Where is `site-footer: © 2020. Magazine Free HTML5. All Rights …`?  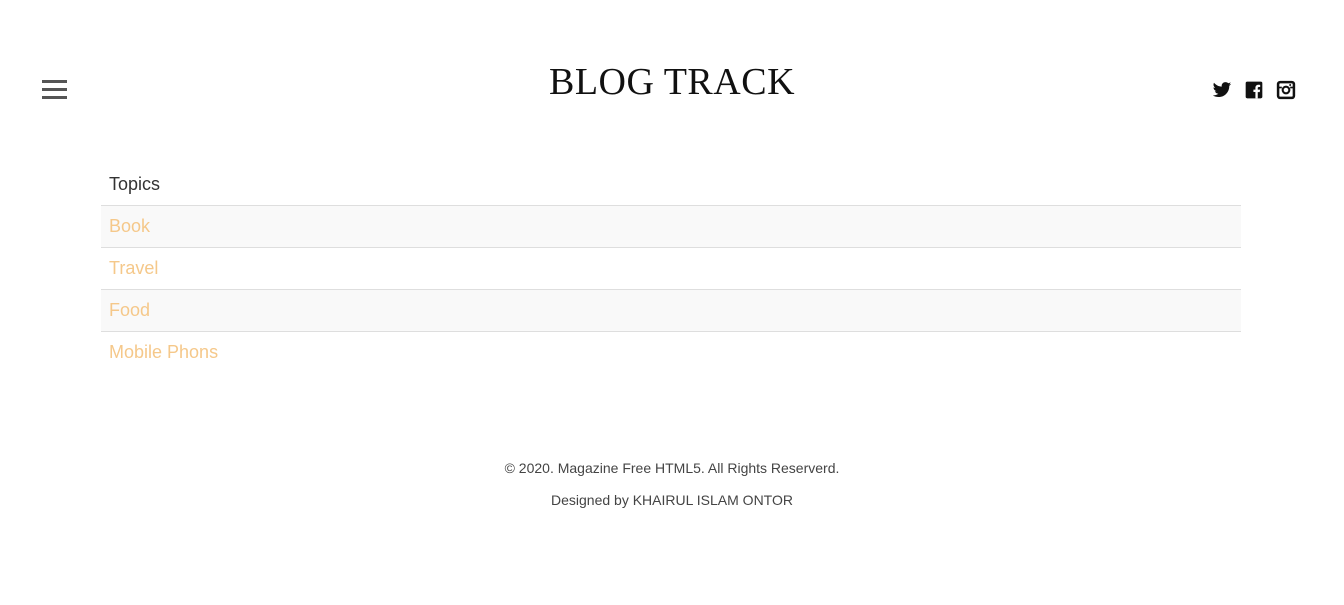
site-footer: © 2020. Magazine Free HTML5. All Rights … is located at coordinates (672, 484).